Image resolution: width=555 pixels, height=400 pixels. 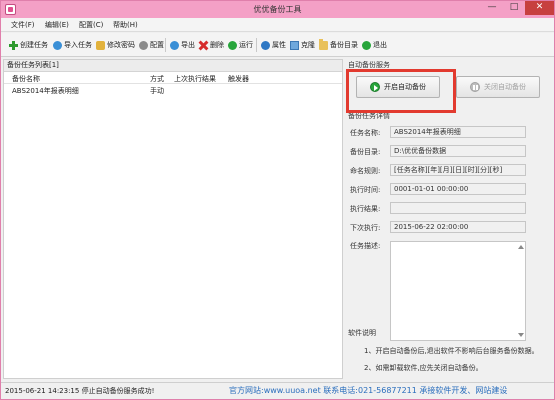 What do you see at coordinates (539, 8) in the screenshot?
I see `close-button: ✕` at bounding box center [539, 8].